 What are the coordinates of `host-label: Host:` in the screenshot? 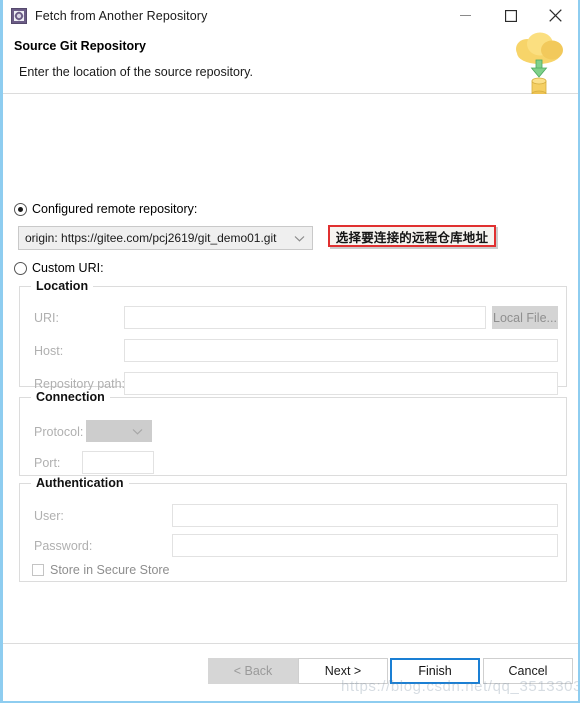 It's located at (49, 351).